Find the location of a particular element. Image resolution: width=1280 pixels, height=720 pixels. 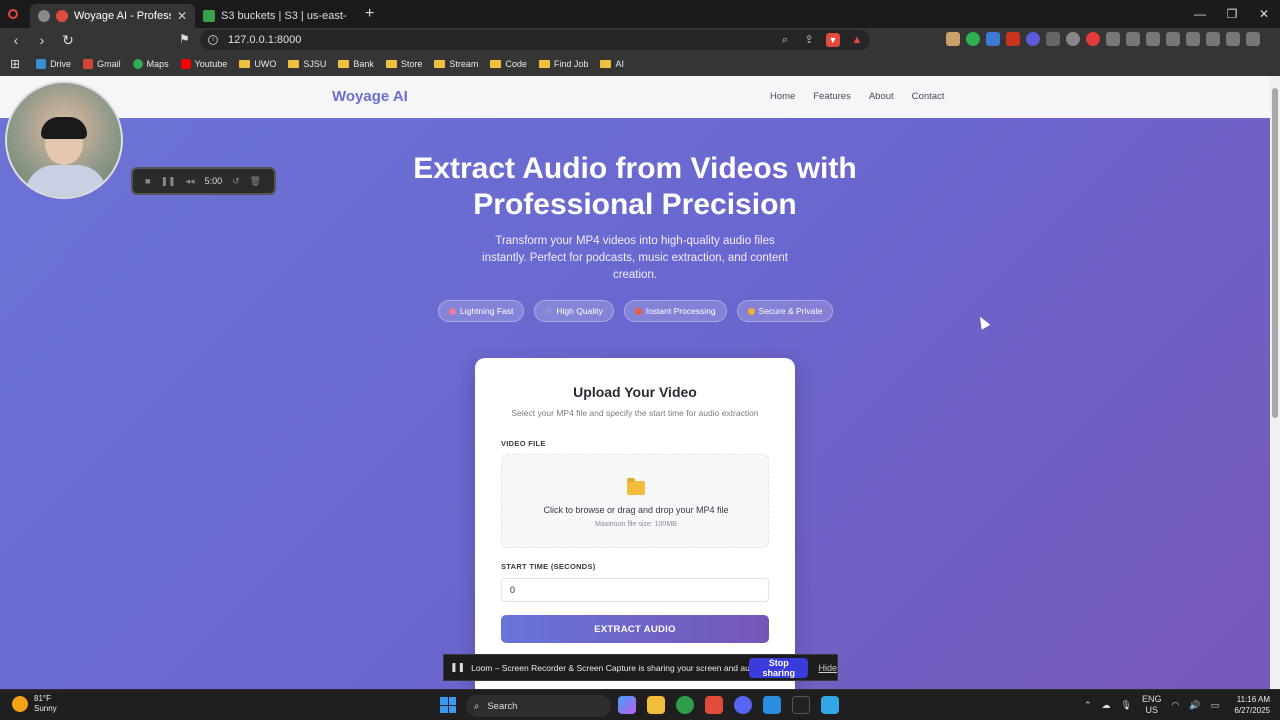

drive-icon is located at coordinates (41, 64).